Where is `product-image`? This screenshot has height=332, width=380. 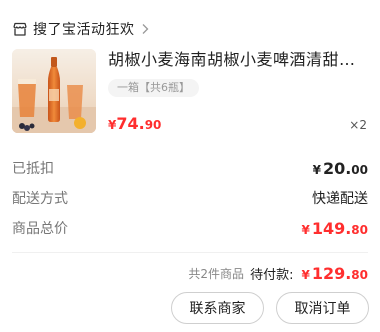 product-image is located at coordinates (54, 91).